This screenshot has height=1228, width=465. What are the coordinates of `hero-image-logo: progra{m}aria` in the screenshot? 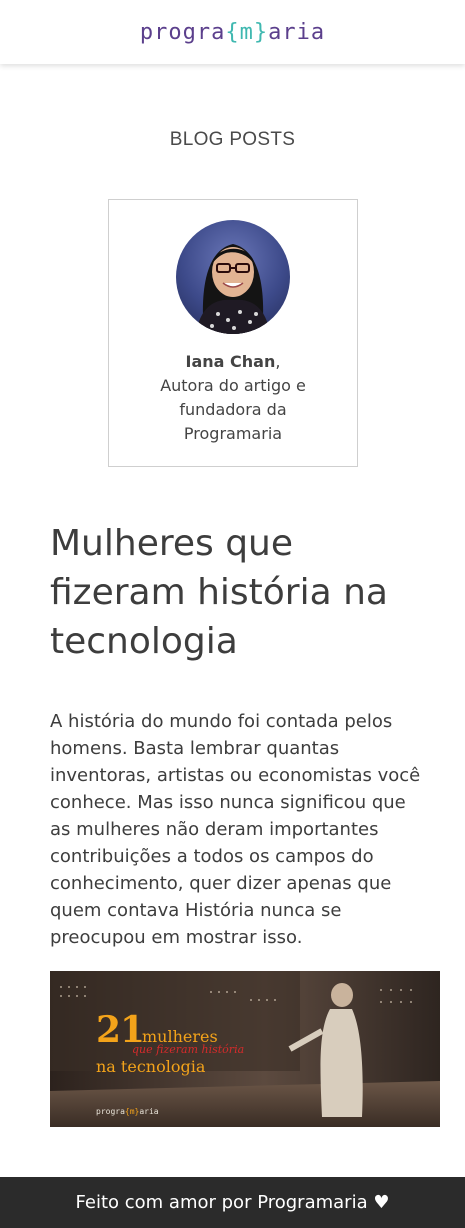 It's located at (127, 1111).